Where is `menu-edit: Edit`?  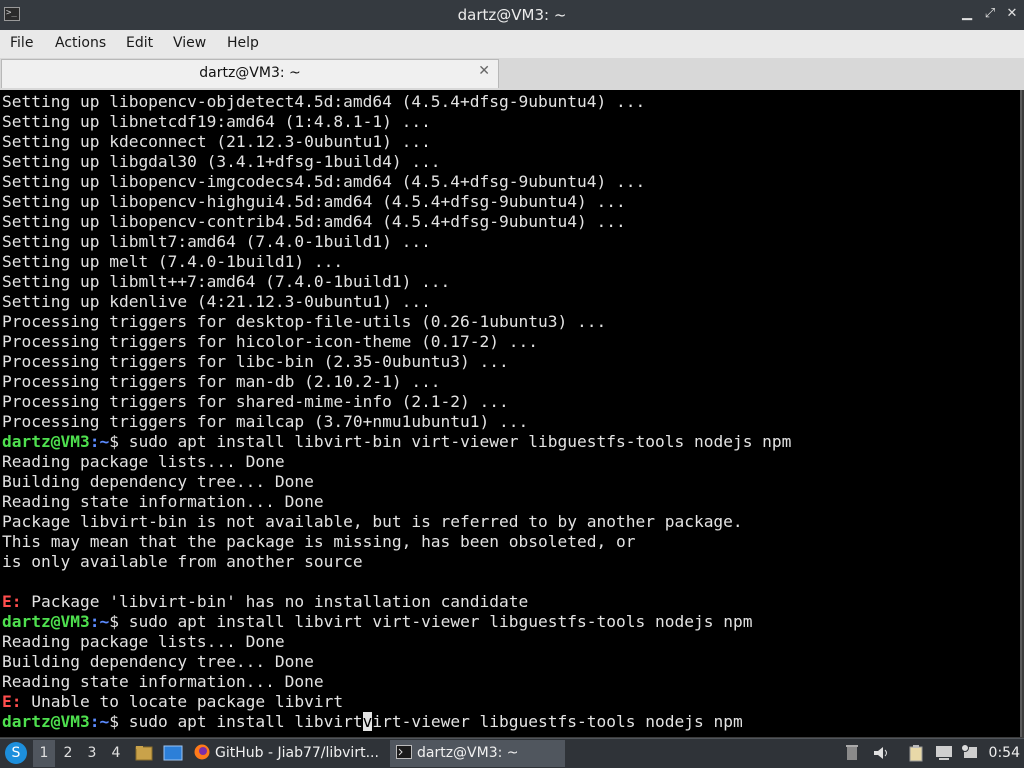 menu-edit: Edit is located at coordinates (139, 43).